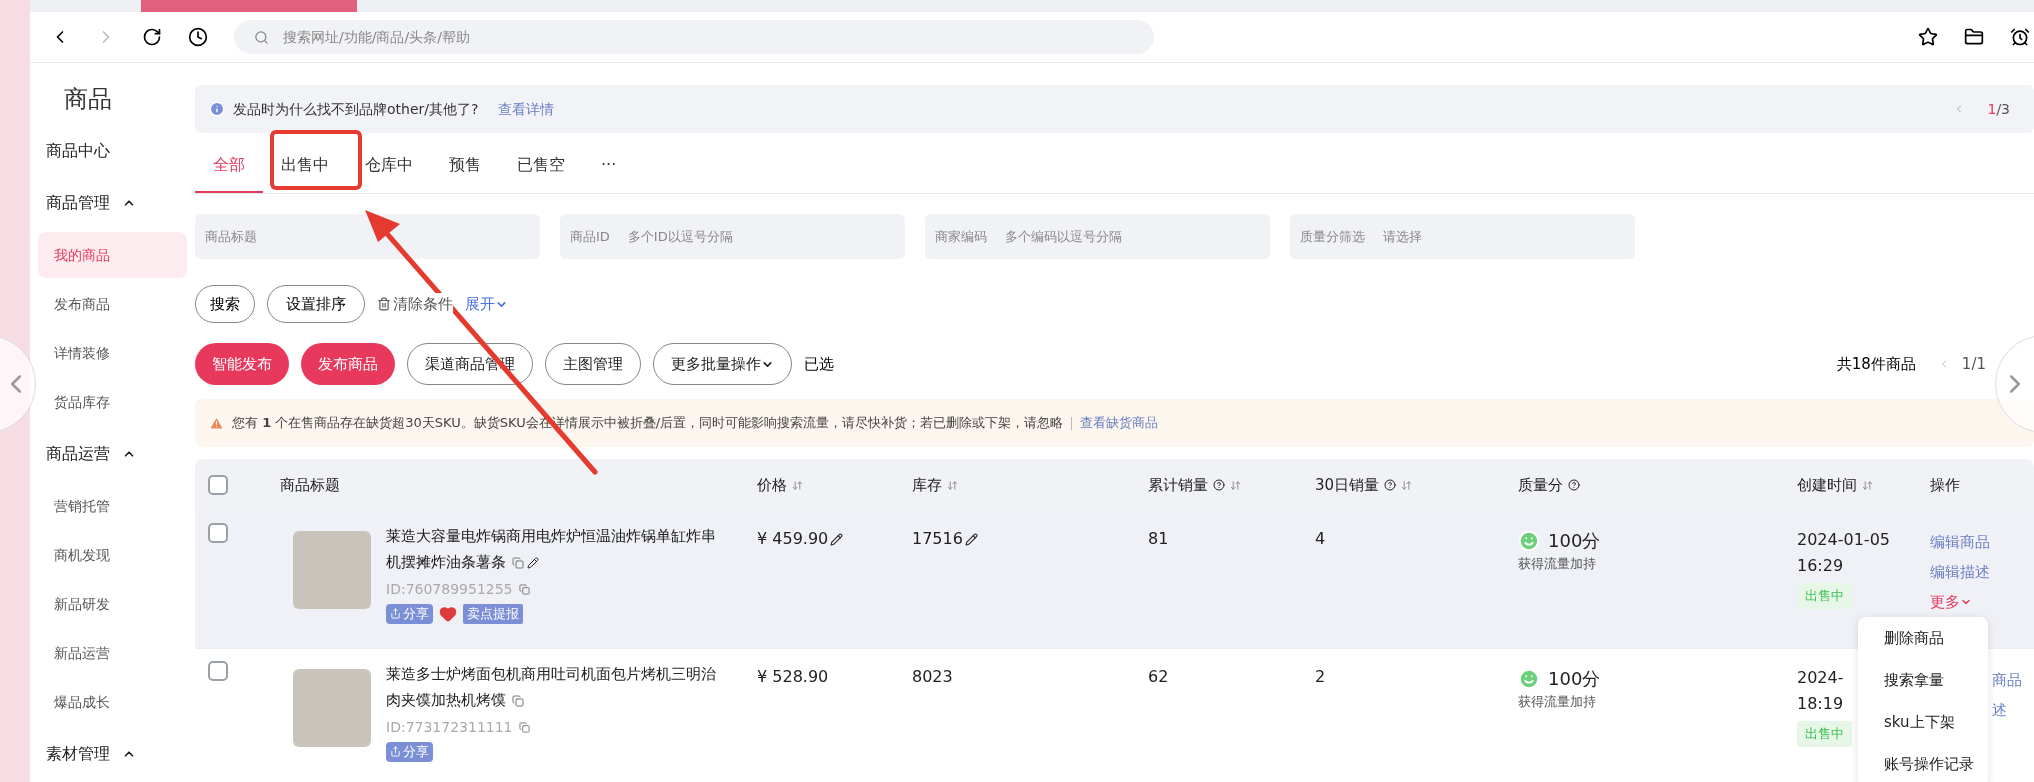 The width and height of the screenshot is (2034, 782). Describe the element at coordinates (1929, 767) in the screenshot. I see `menu-item: 账号操作记录` at that location.